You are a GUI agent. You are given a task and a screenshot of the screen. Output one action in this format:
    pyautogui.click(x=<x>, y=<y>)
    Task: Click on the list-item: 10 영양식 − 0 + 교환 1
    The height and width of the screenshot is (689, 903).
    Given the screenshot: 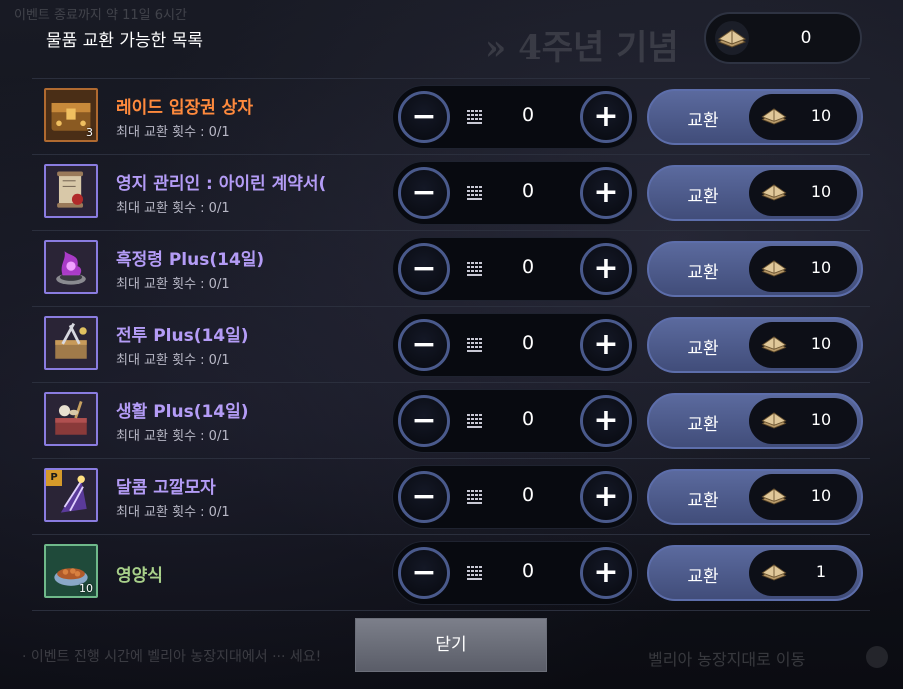 What is the action you would take?
    pyautogui.click(x=451, y=572)
    